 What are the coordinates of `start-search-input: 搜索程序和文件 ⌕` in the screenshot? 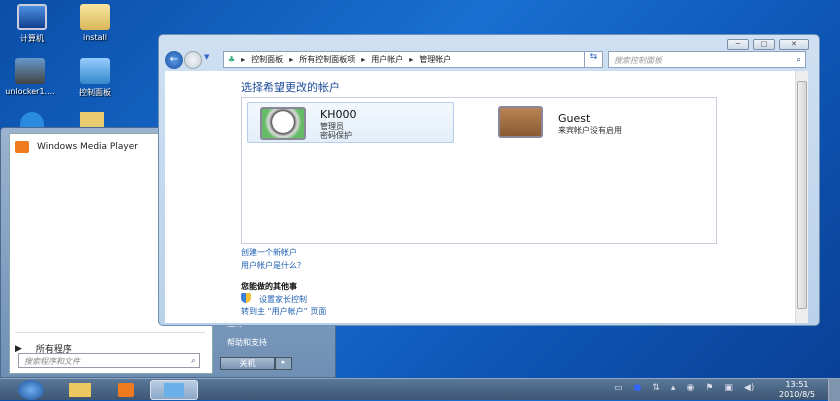 It's located at (109, 360).